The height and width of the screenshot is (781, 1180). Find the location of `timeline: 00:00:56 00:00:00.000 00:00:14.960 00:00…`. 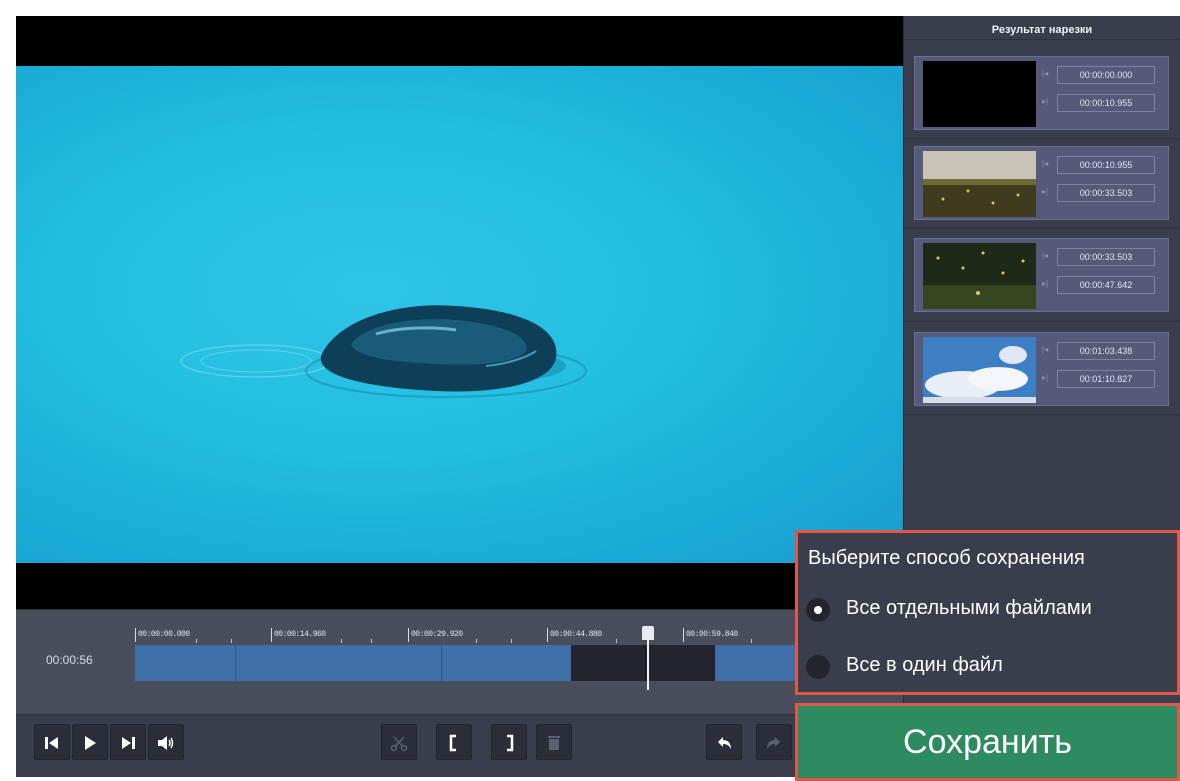

timeline: 00:00:56 00:00:00.000 00:00:14.960 00:00… is located at coordinates (459, 661).